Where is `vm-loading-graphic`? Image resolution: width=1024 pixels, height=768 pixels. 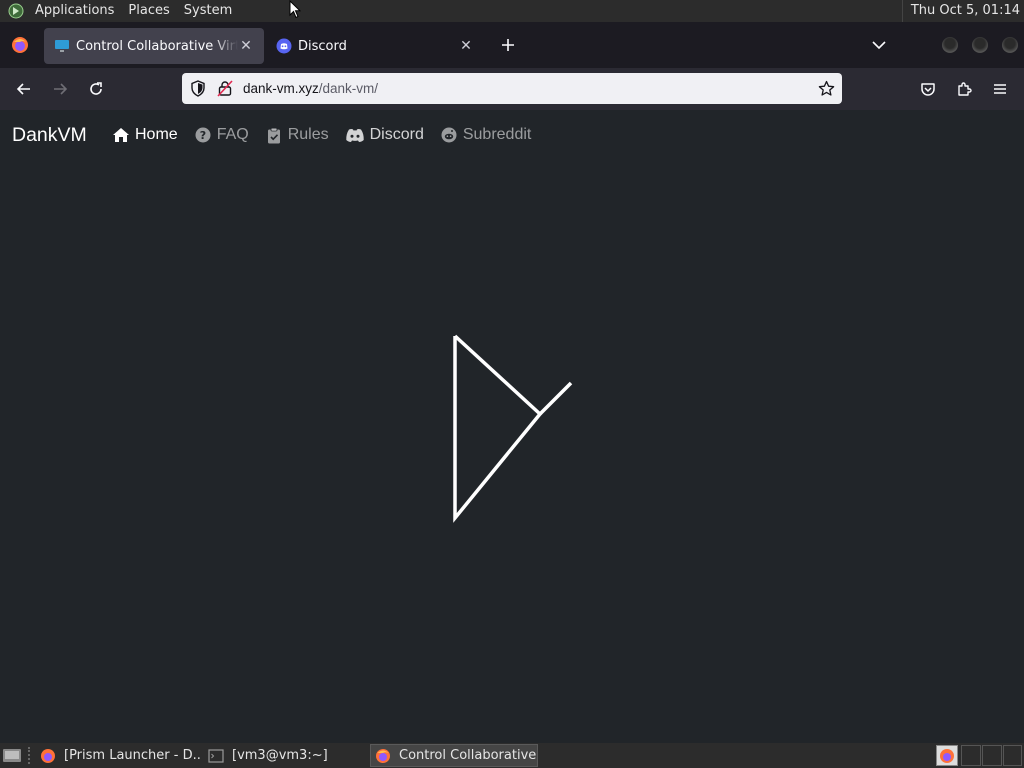 vm-loading-graphic is located at coordinates (510, 430).